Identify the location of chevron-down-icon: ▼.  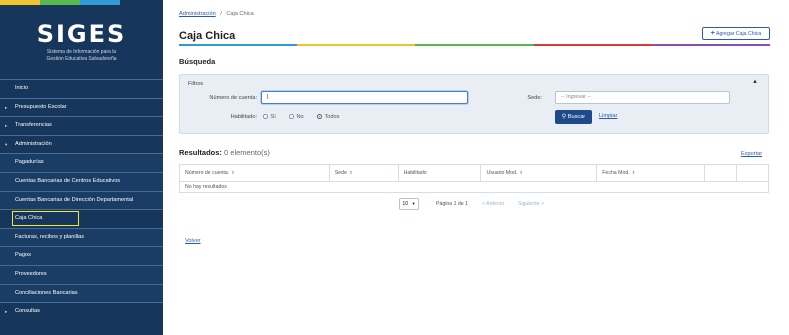
(413, 203).